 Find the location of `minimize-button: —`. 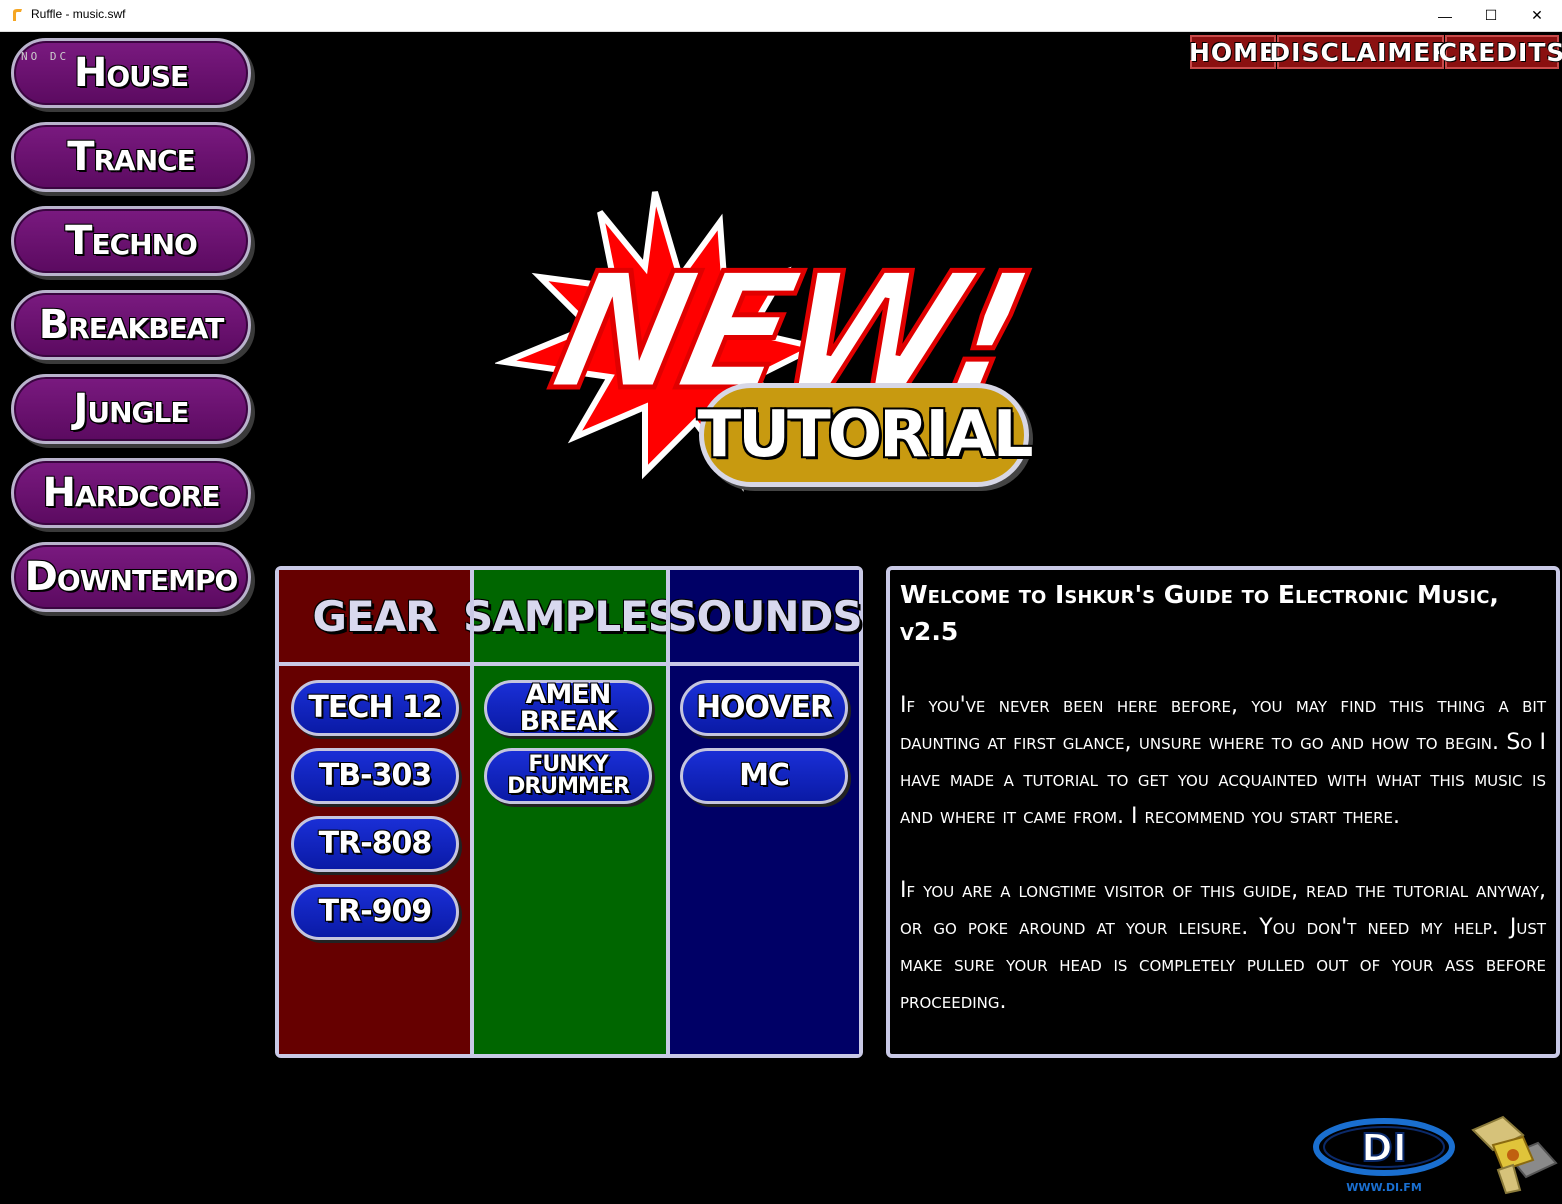

minimize-button: — is located at coordinates (1445, 15).